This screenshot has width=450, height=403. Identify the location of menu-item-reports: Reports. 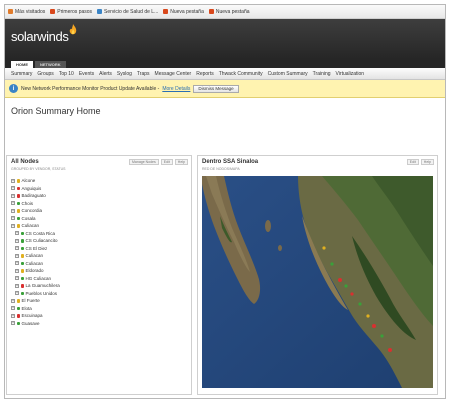
(205, 74).